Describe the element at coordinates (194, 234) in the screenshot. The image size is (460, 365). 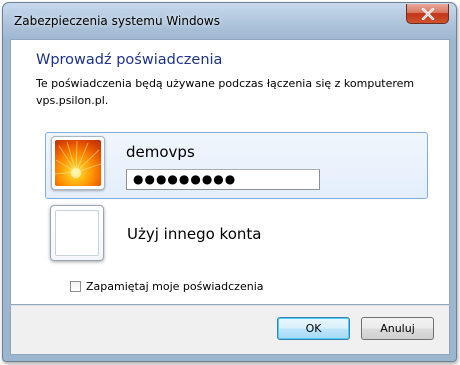
I see `use-other-account-label: Użyj innego konta` at that location.